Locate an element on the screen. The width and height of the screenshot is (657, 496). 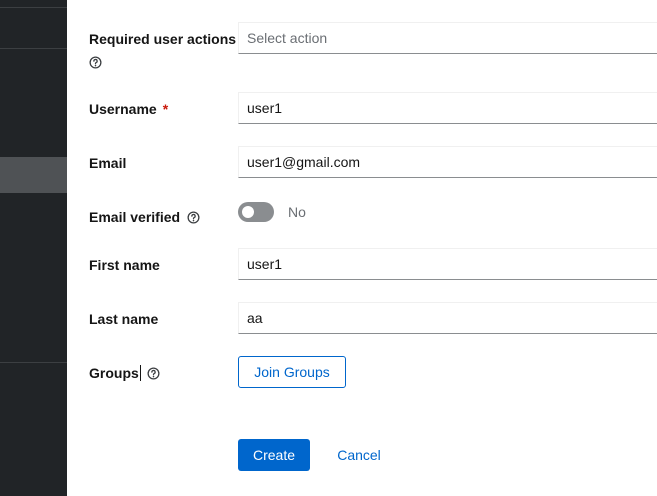
username-label: Username * is located at coordinates (129, 109).